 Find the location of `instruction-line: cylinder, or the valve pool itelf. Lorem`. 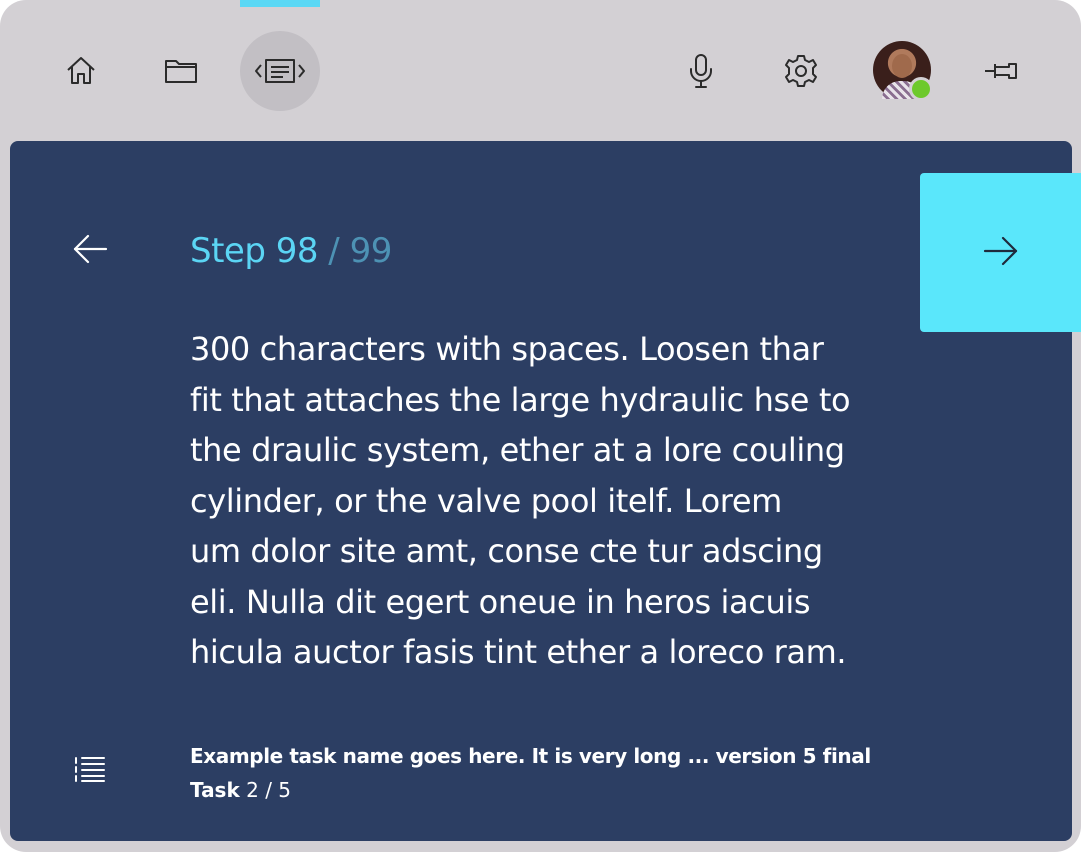

instruction-line: cylinder, or the valve pool itelf. Lorem is located at coordinates (486, 500).